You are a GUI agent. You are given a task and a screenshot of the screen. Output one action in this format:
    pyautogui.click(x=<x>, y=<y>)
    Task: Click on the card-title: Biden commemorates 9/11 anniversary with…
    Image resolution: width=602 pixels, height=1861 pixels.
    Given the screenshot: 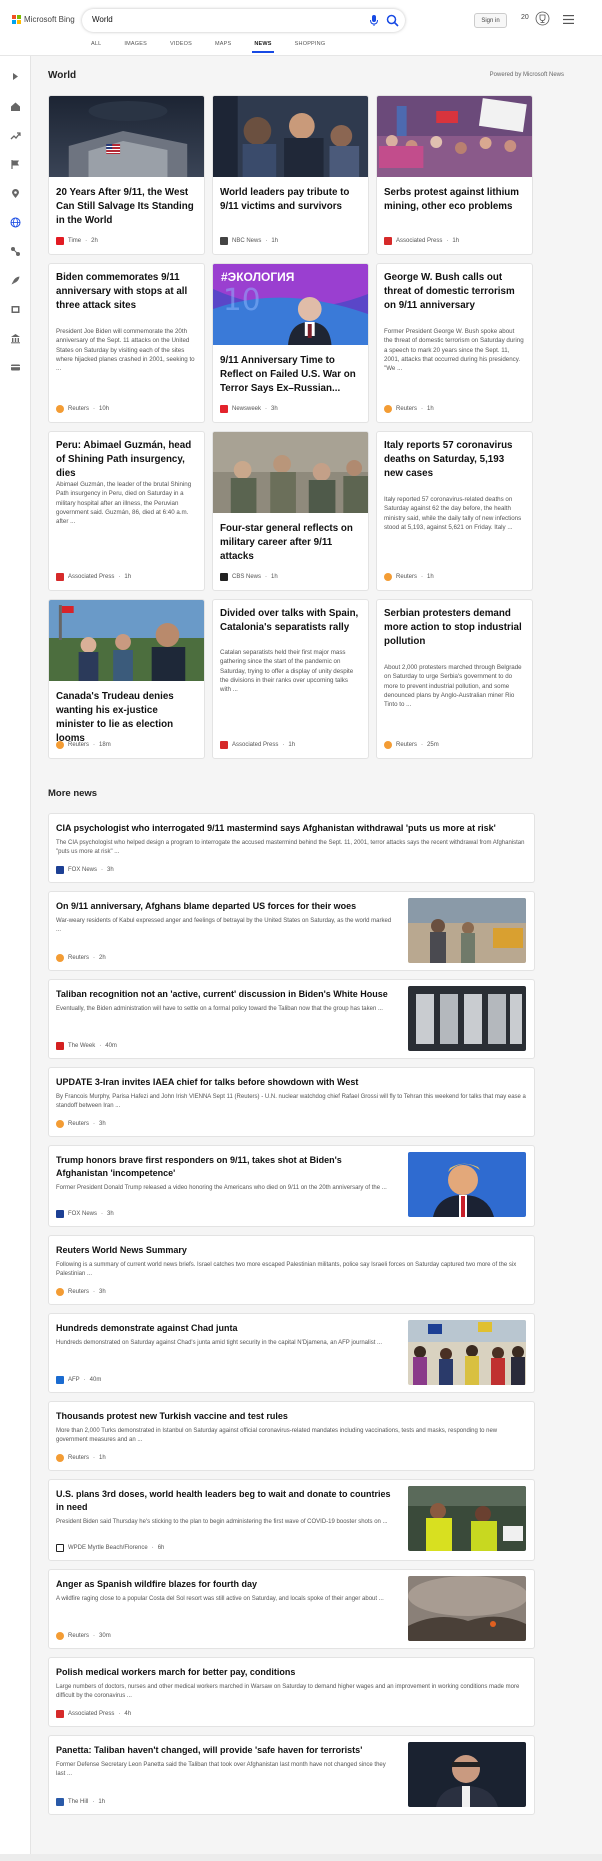 What is the action you would take?
    pyautogui.click(x=126, y=292)
    